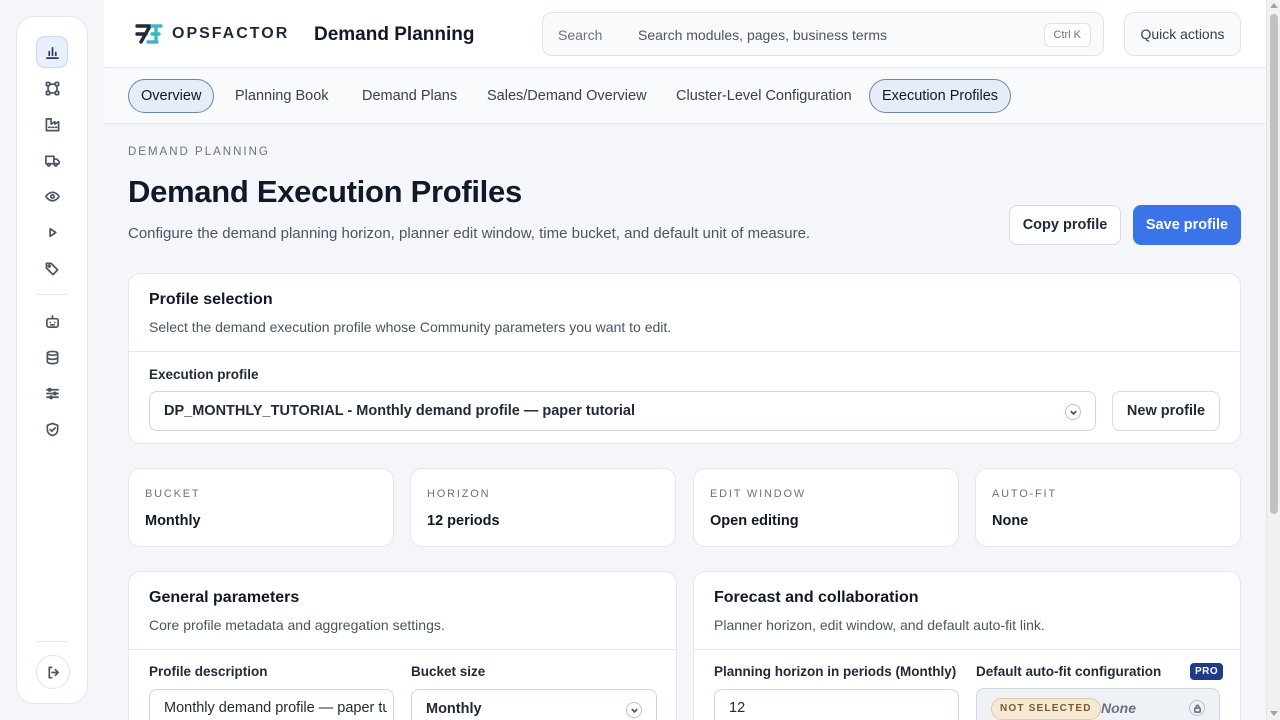 The image size is (1280, 720). What do you see at coordinates (1046, 709) in the screenshot?
I see `status-badge: NOT SELECTED` at bounding box center [1046, 709].